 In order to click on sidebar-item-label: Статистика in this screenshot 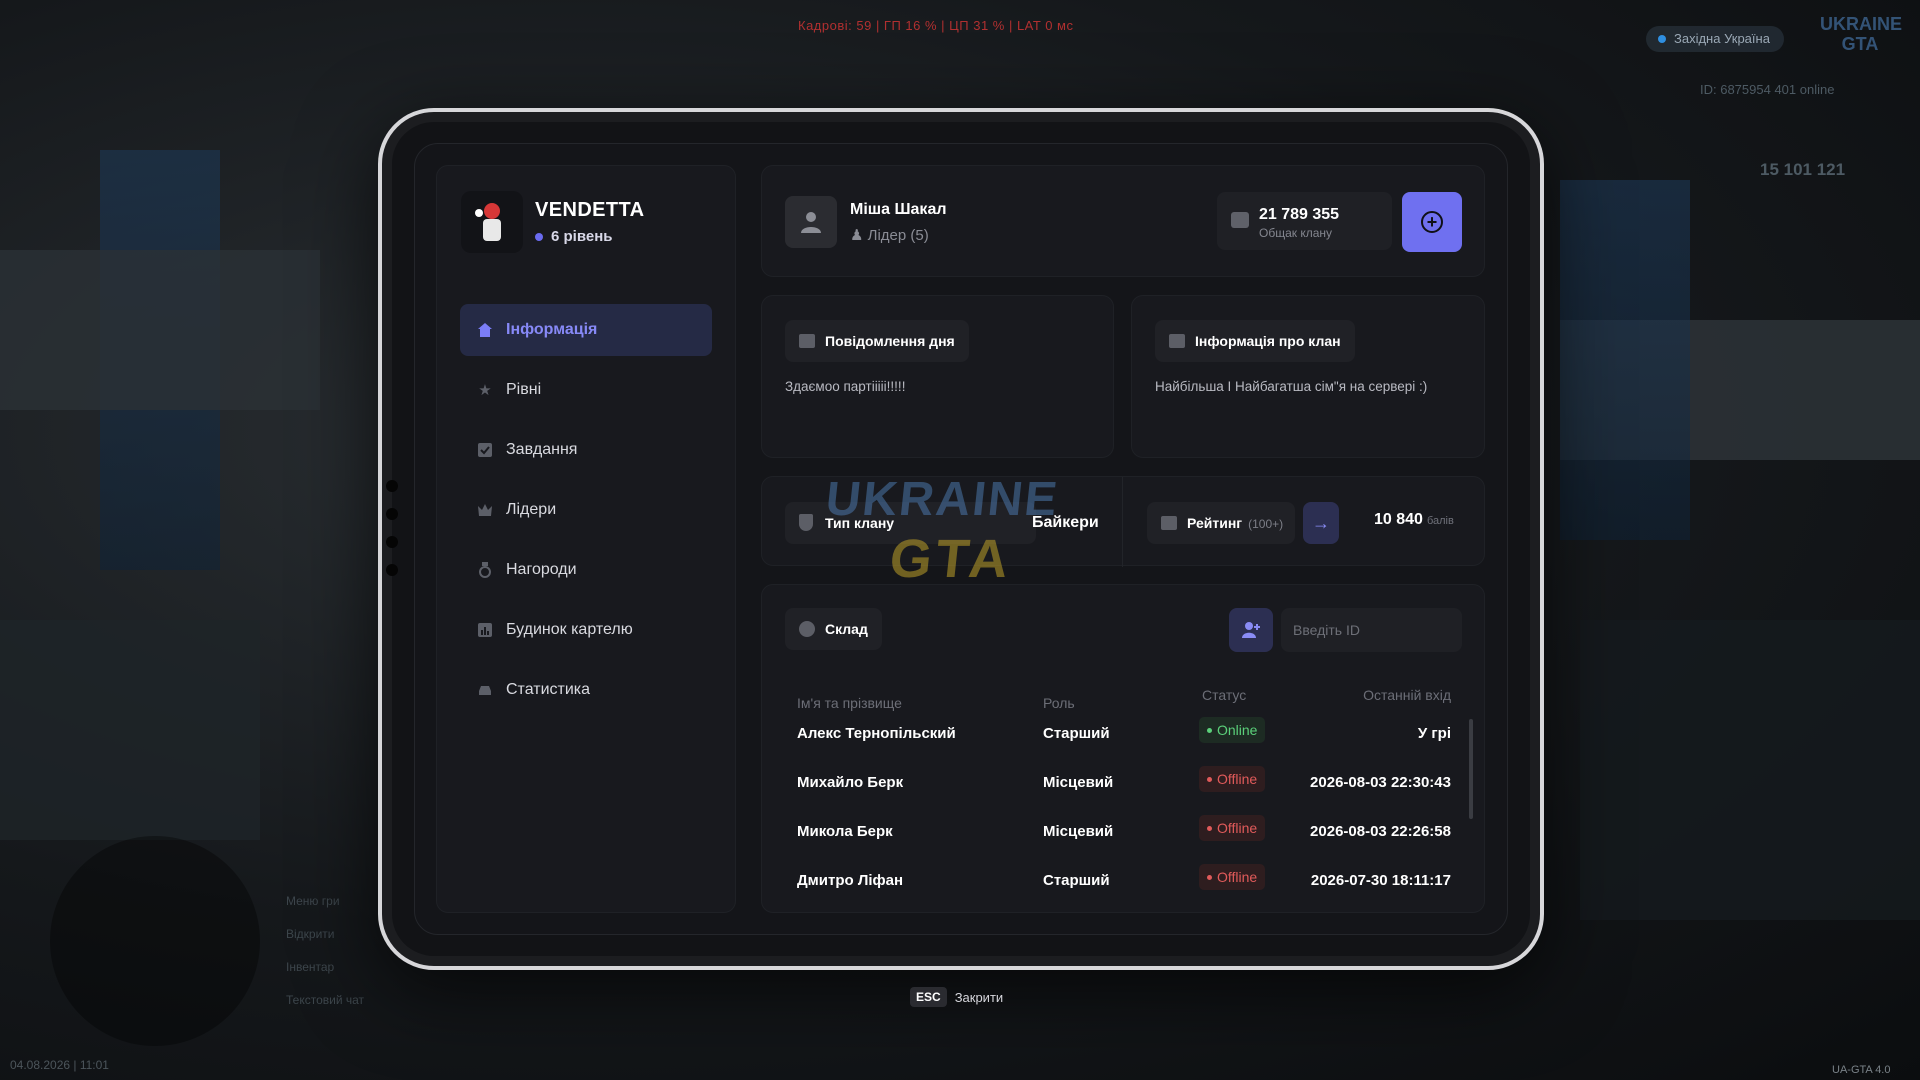, I will do `click(548, 689)`.